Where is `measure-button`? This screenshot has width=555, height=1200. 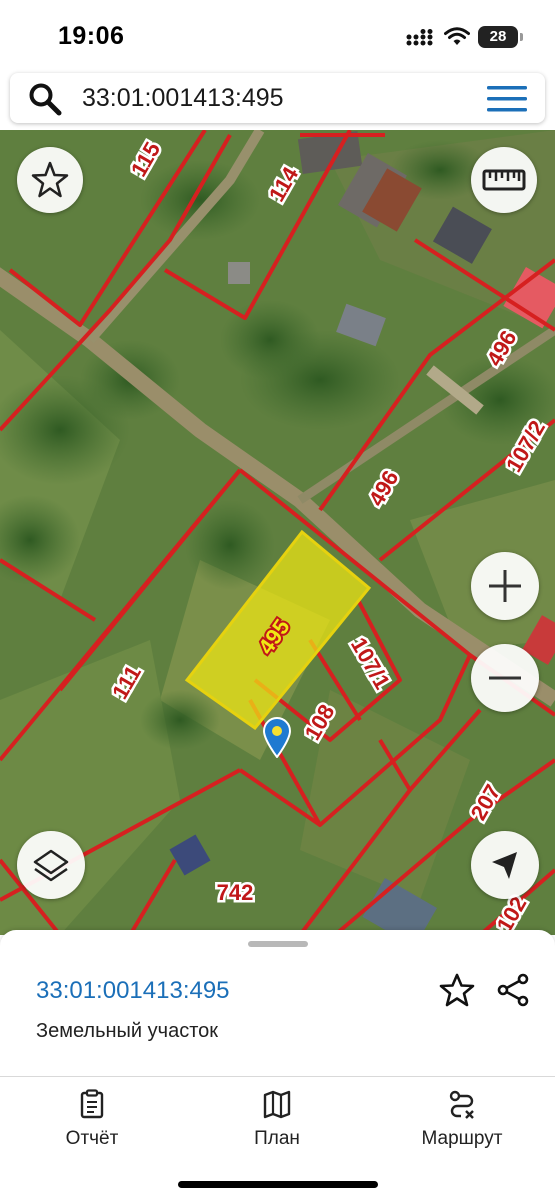
measure-button is located at coordinates (504, 180).